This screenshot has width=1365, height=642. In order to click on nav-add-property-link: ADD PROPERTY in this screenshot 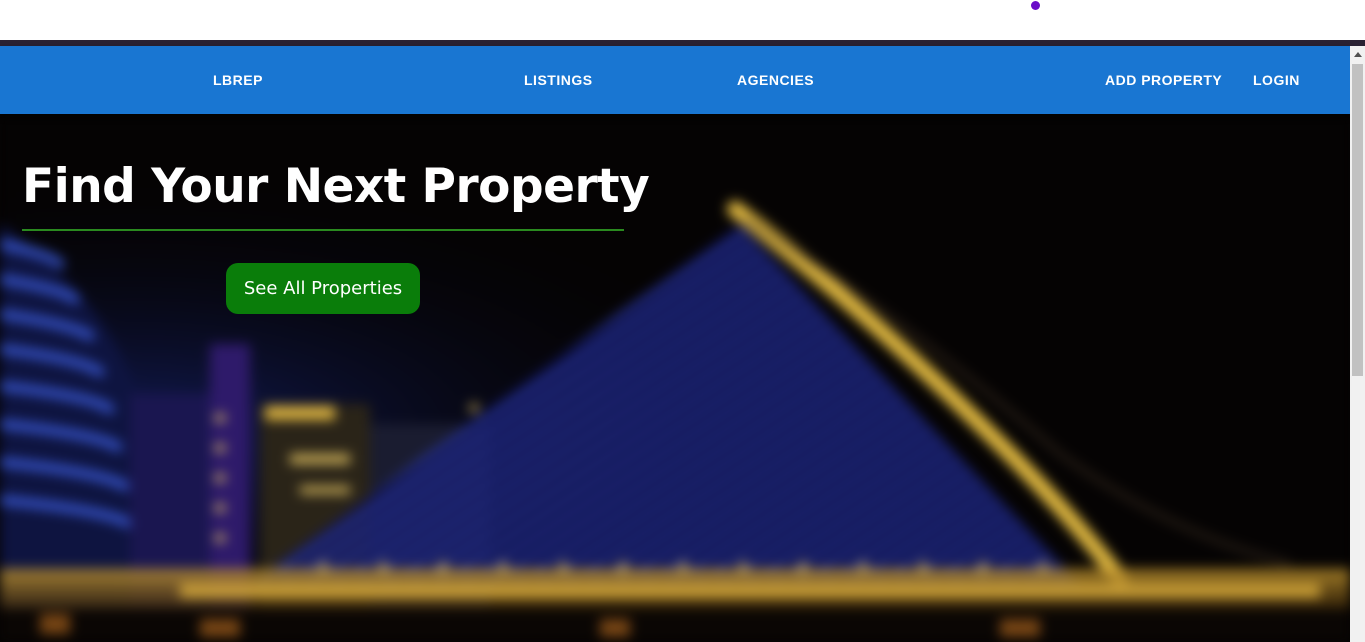, I will do `click(1163, 80)`.